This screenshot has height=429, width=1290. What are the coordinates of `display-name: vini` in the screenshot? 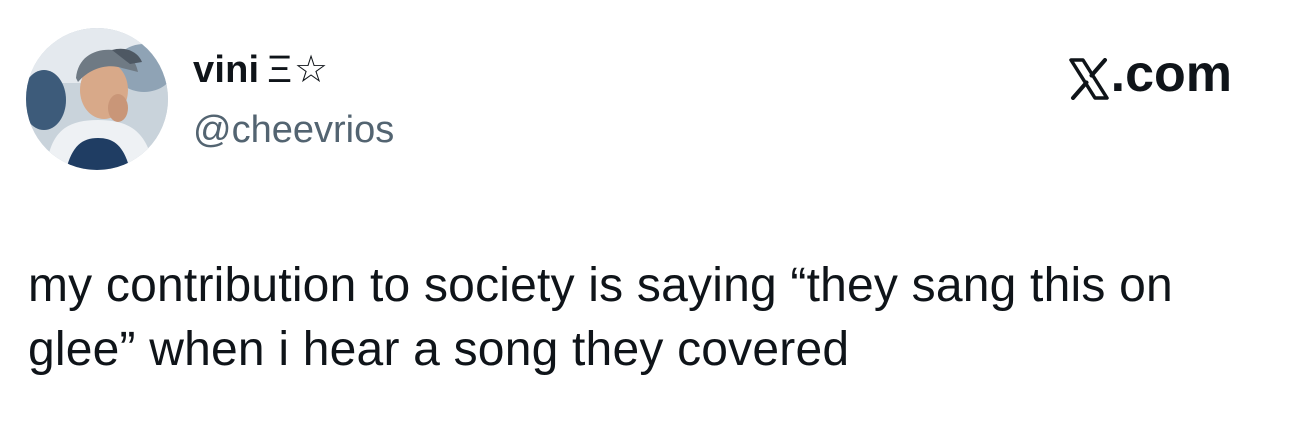 It's located at (226, 70).